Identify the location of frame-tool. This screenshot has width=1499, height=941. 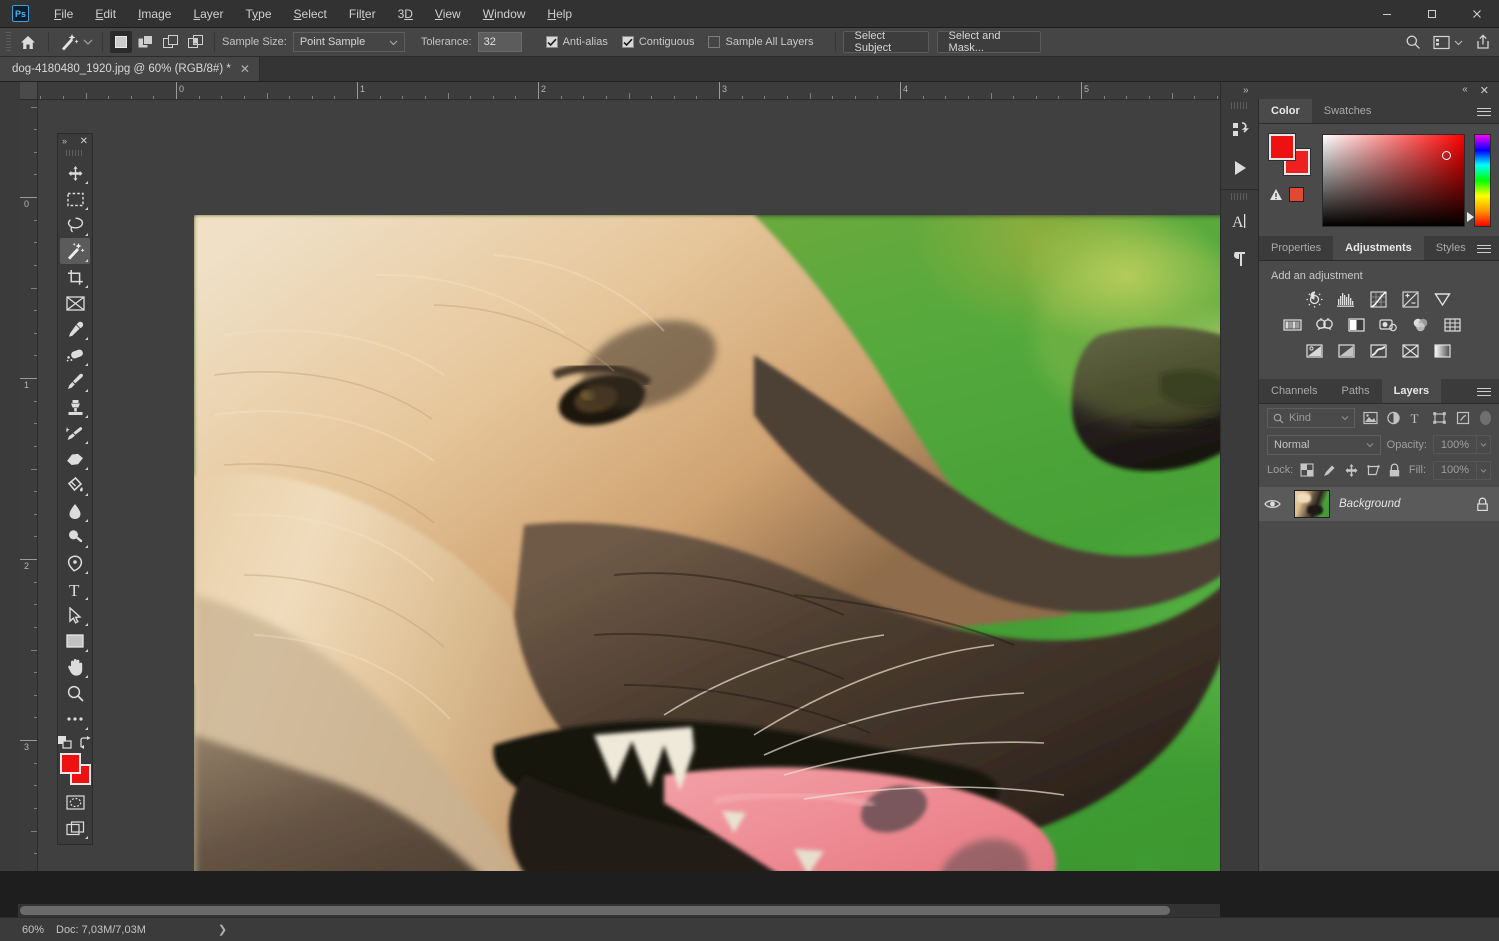
(75, 303).